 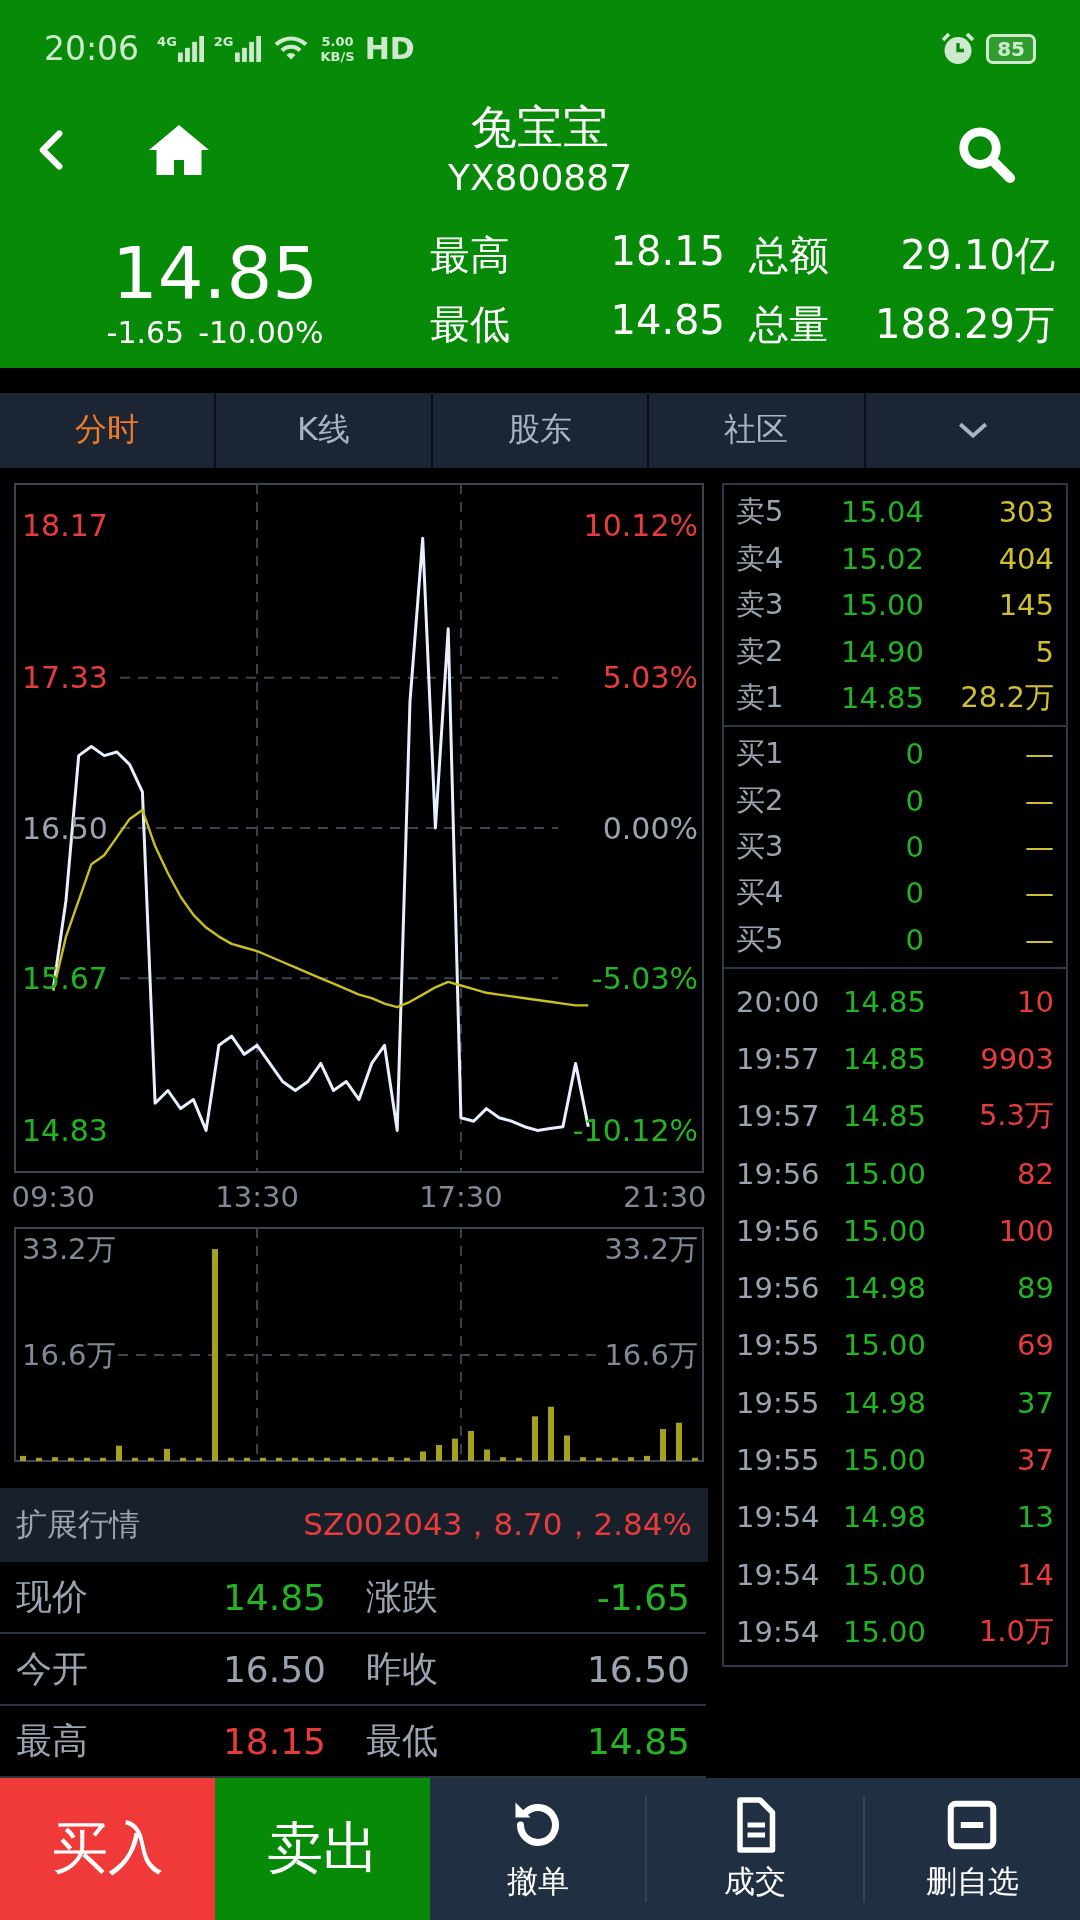 I want to click on order-level: 买2, so click(x=760, y=800).